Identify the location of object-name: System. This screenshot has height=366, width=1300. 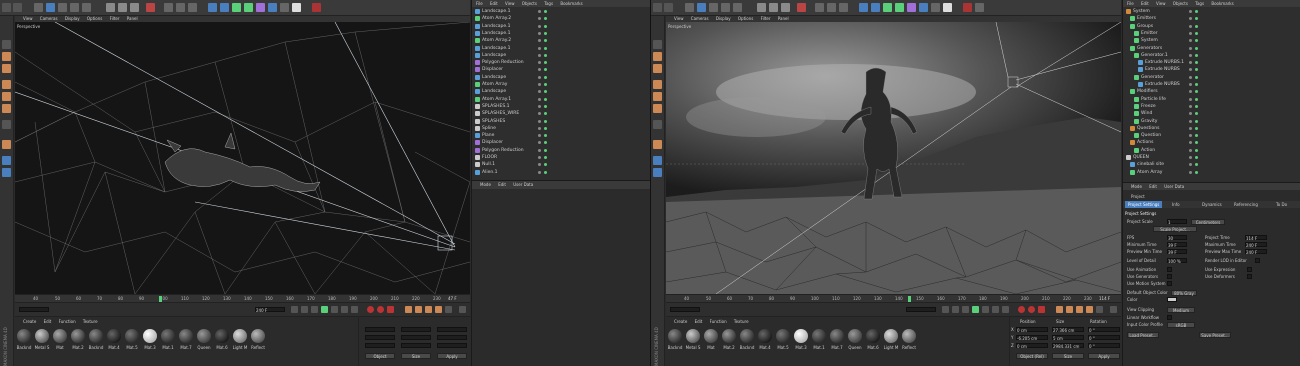
(1141, 11).